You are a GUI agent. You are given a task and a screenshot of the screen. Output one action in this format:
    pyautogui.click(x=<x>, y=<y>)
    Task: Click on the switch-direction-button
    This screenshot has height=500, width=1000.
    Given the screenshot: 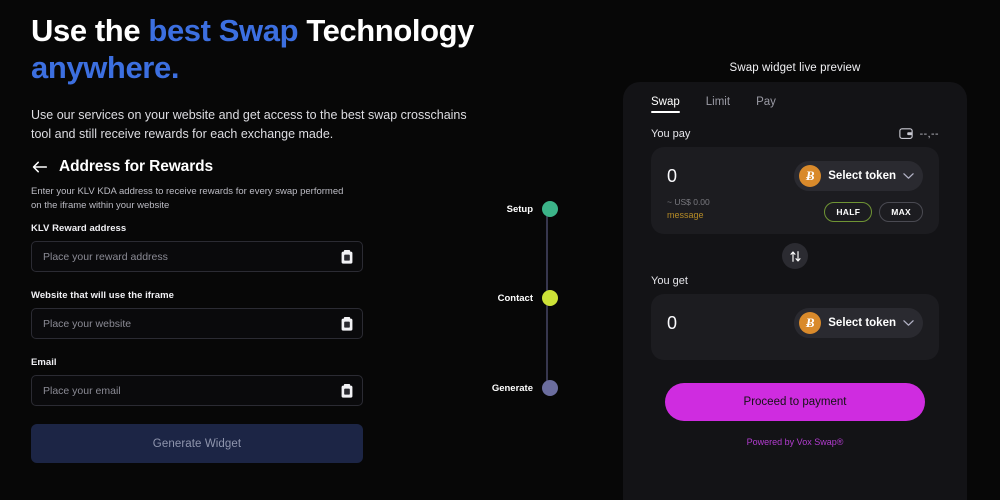 What is the action you would take?
    pyautogui.click(x=795, y=256)
    